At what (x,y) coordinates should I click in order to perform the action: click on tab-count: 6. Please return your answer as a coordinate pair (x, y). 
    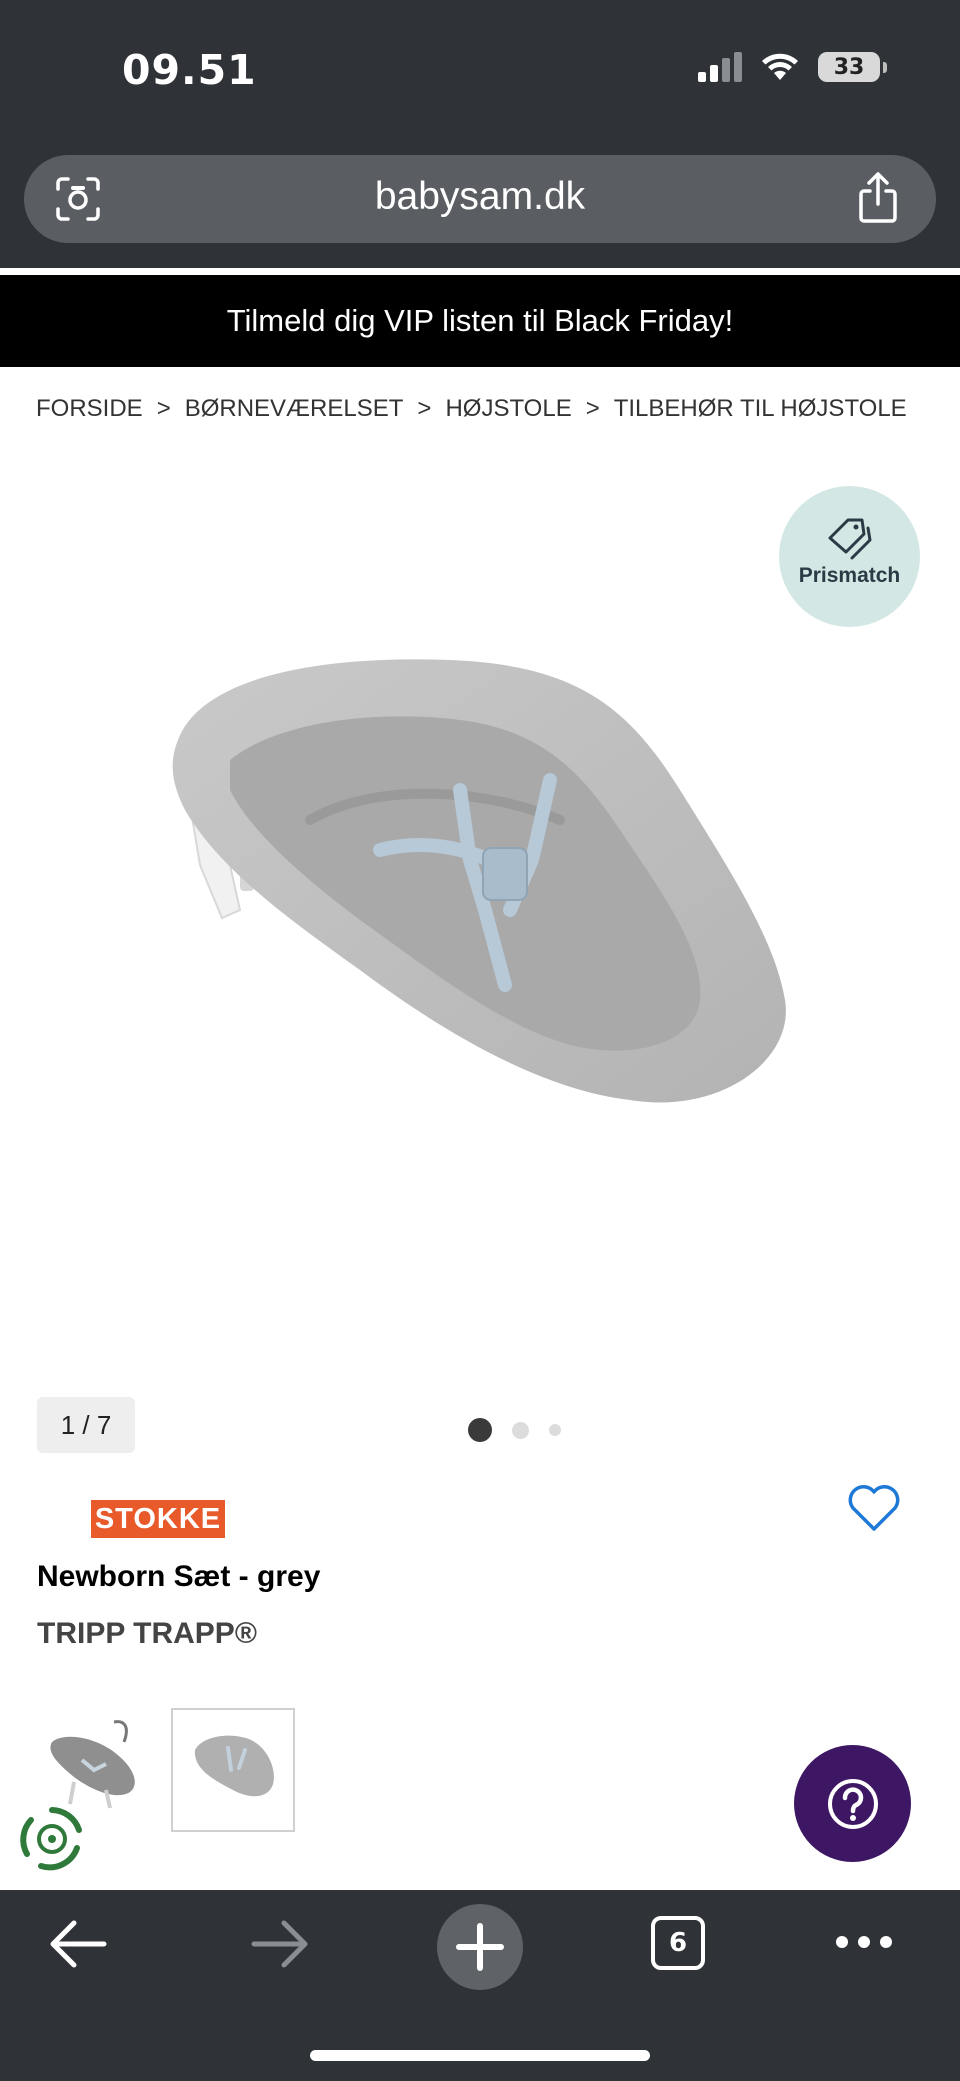
    Looking at the image, I should click on (678, 1943).